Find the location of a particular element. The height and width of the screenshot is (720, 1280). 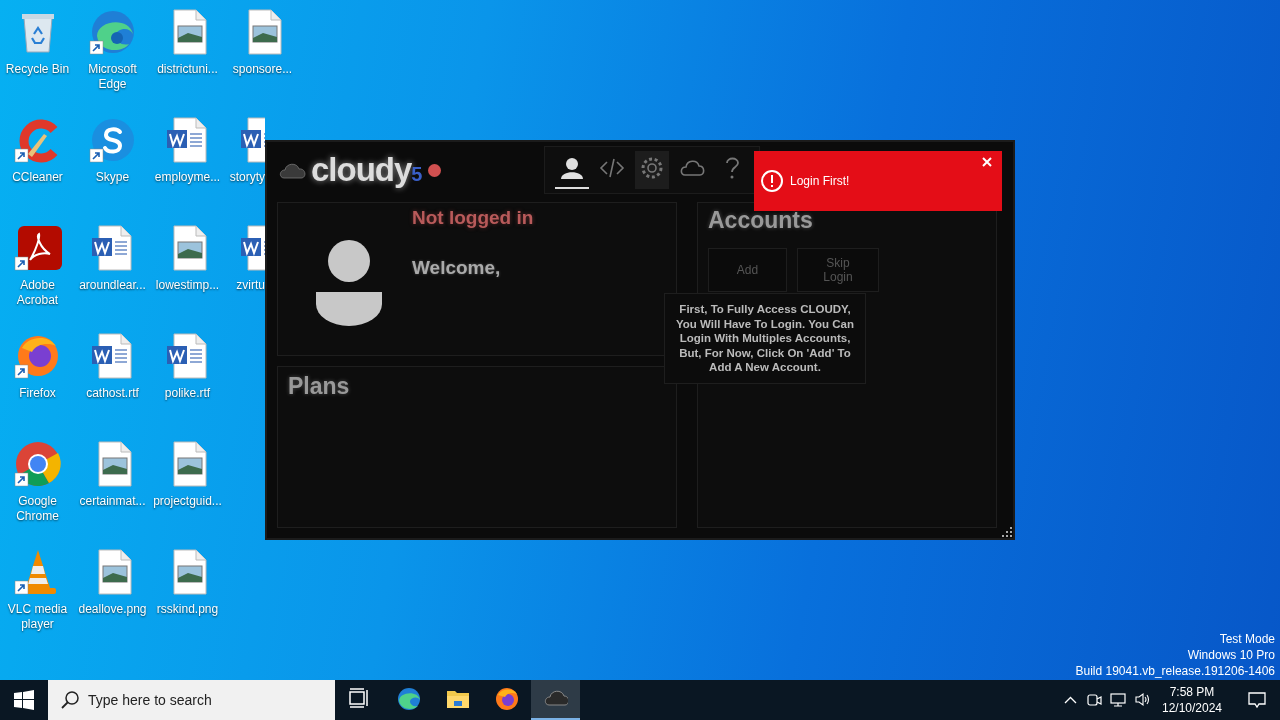

app-logo-text: cloudy is located at coordinates (361, 170).